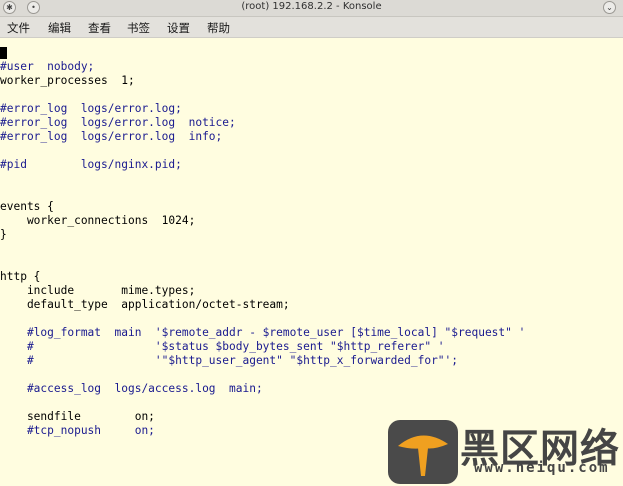 This screenshot has width=623, height=486. I want to click on watermark-url: www.heiqu.com, so click(542, 468).